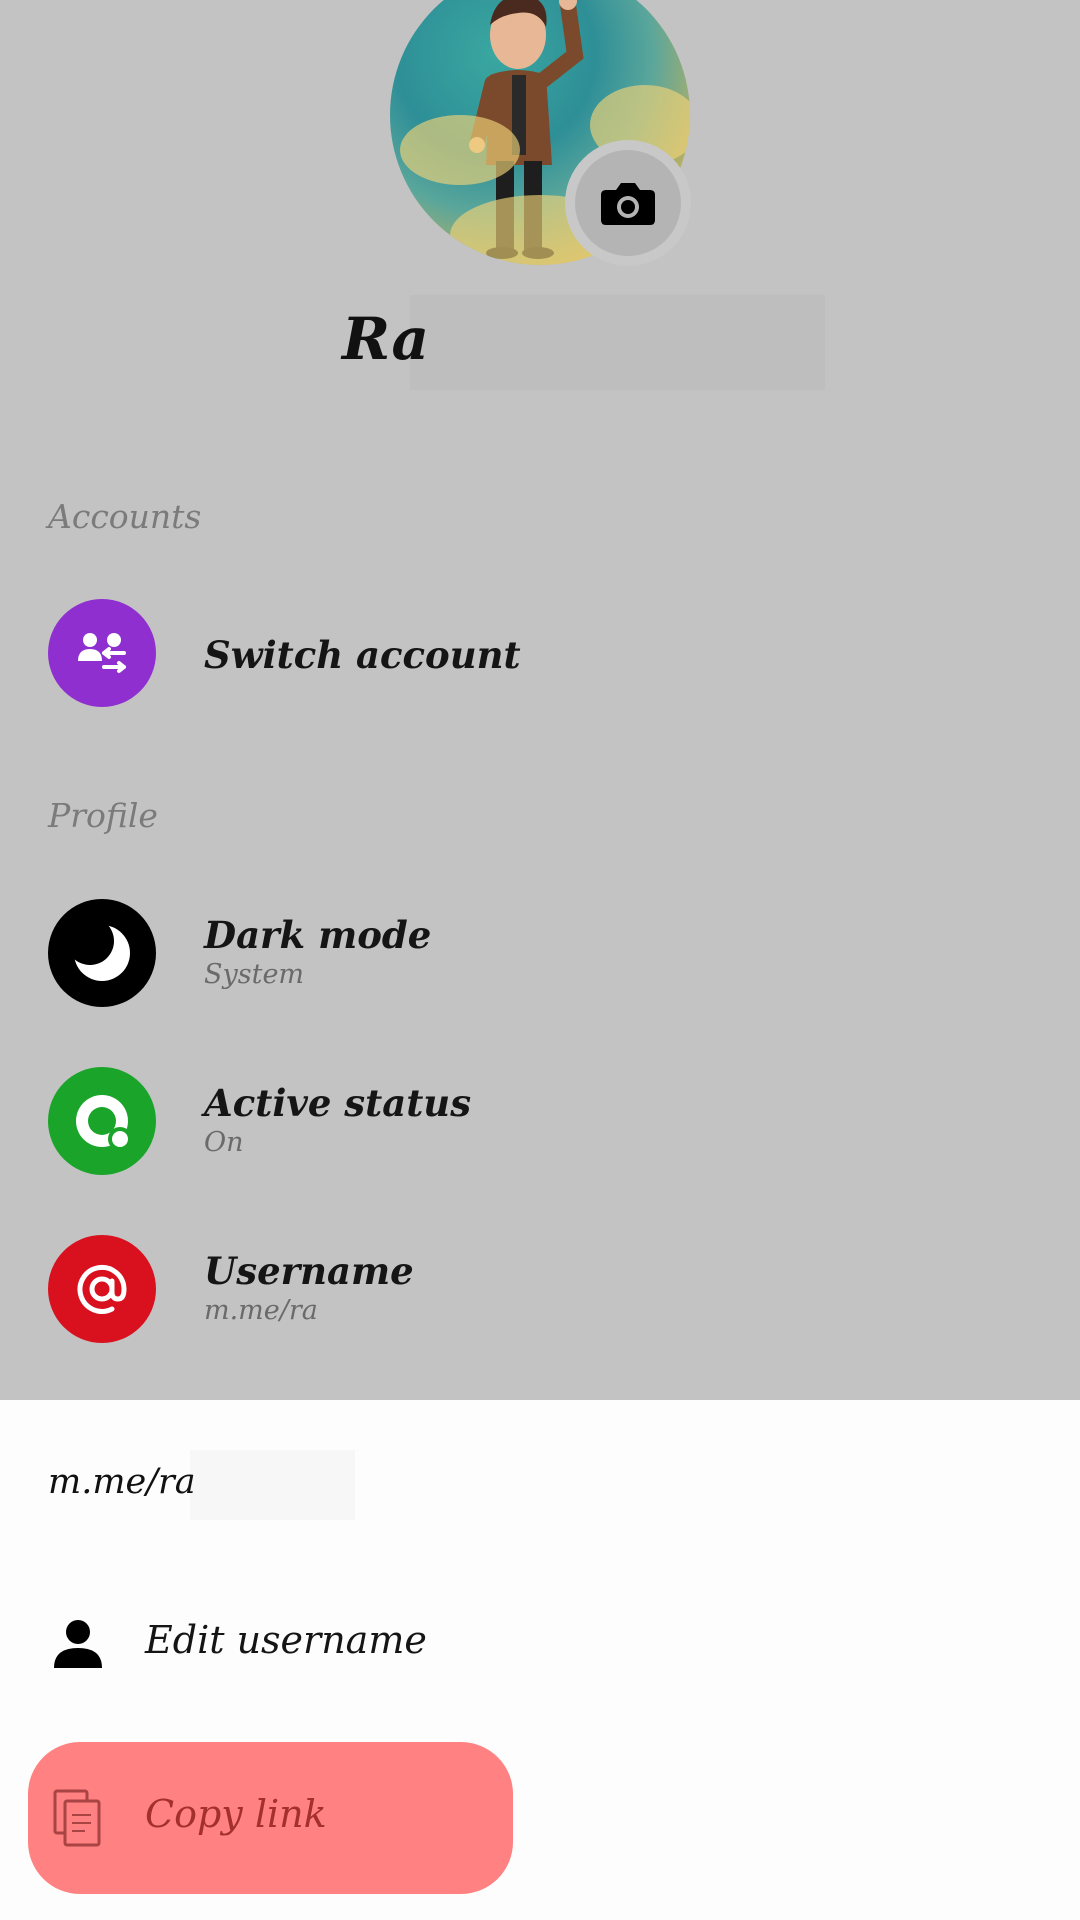 The height and width of the screenshot is (1920, 1080). Describe the element at coordinates (102, 653) in the screenshot. I see `switch-account-icon` at that location.